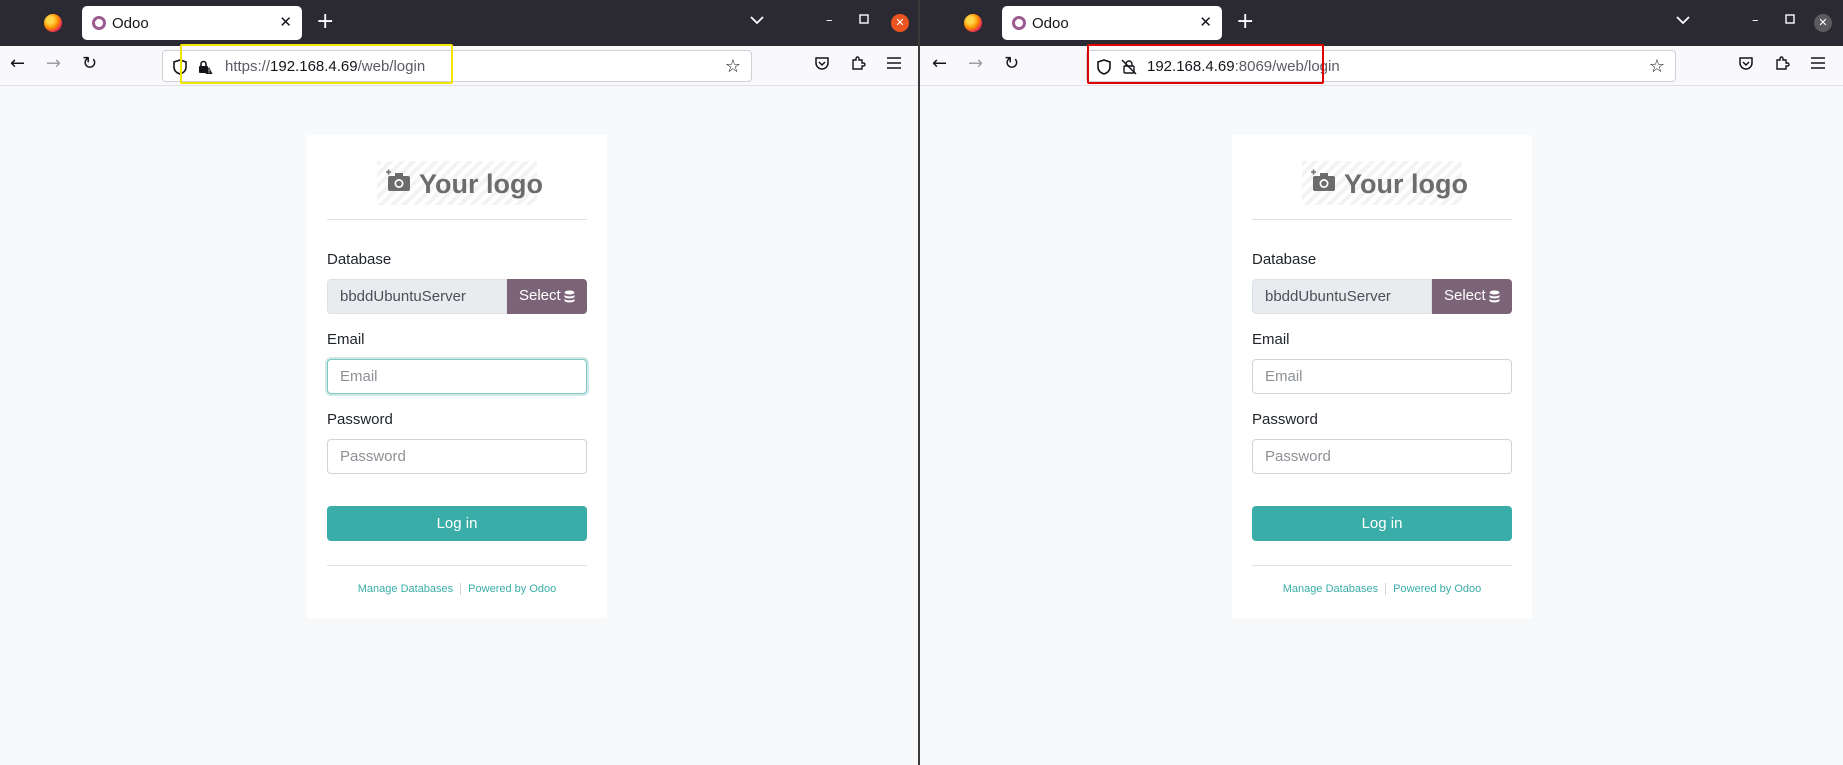 The height and width of the screenshot is (765, 1843). What do you see at coordinates (1129, 69) in the screenshot?
I see `lock-insecure-icon` at bounding box center [1129, 69].